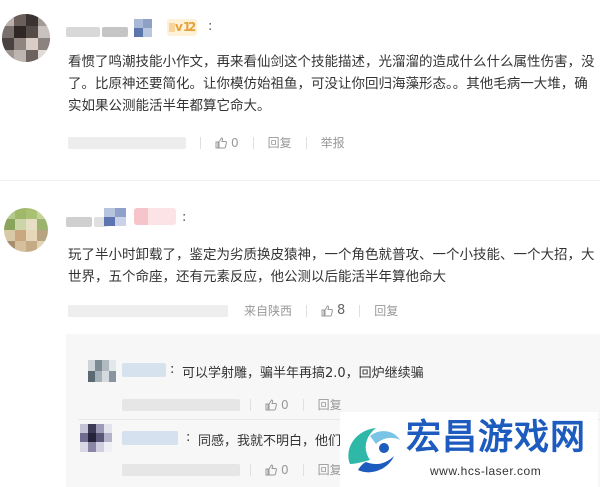  I want to click on like-count: 8, so click(341, 310).